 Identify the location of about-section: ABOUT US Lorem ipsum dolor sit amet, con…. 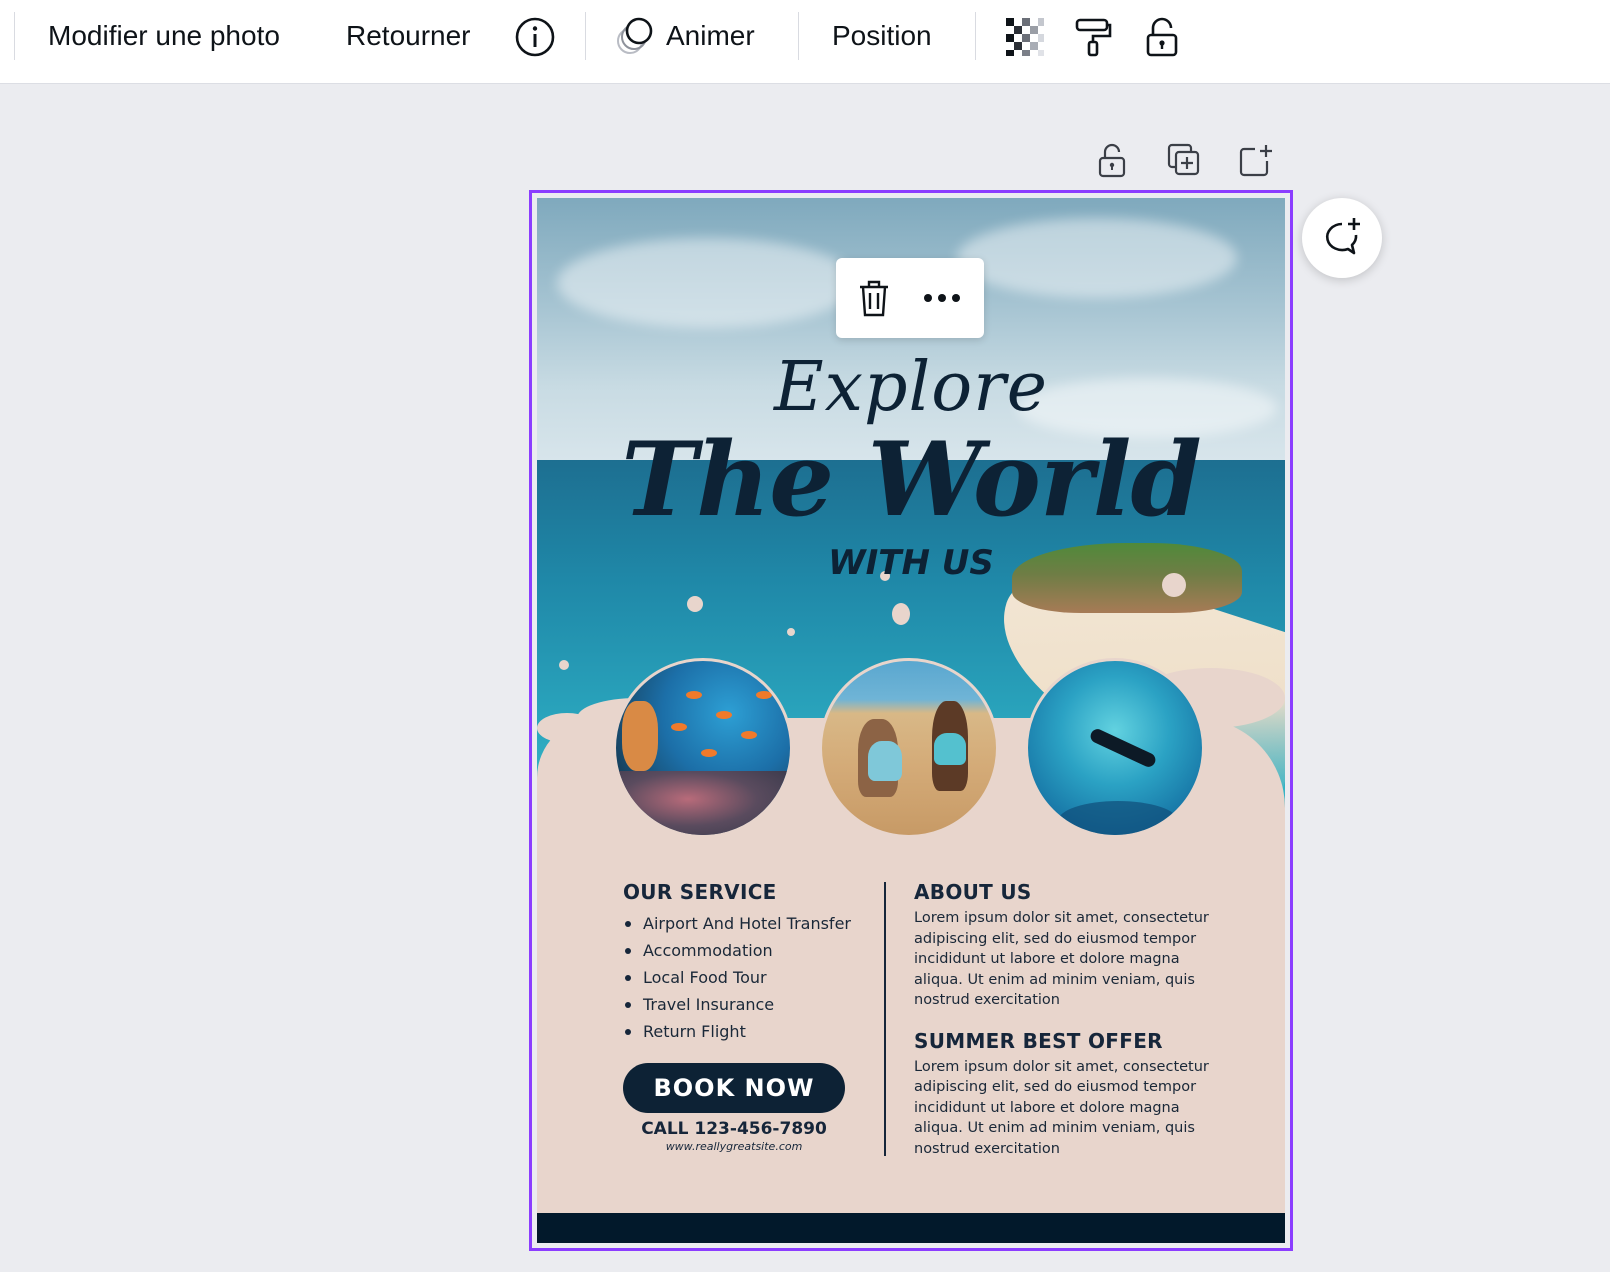
(1064, 1028).